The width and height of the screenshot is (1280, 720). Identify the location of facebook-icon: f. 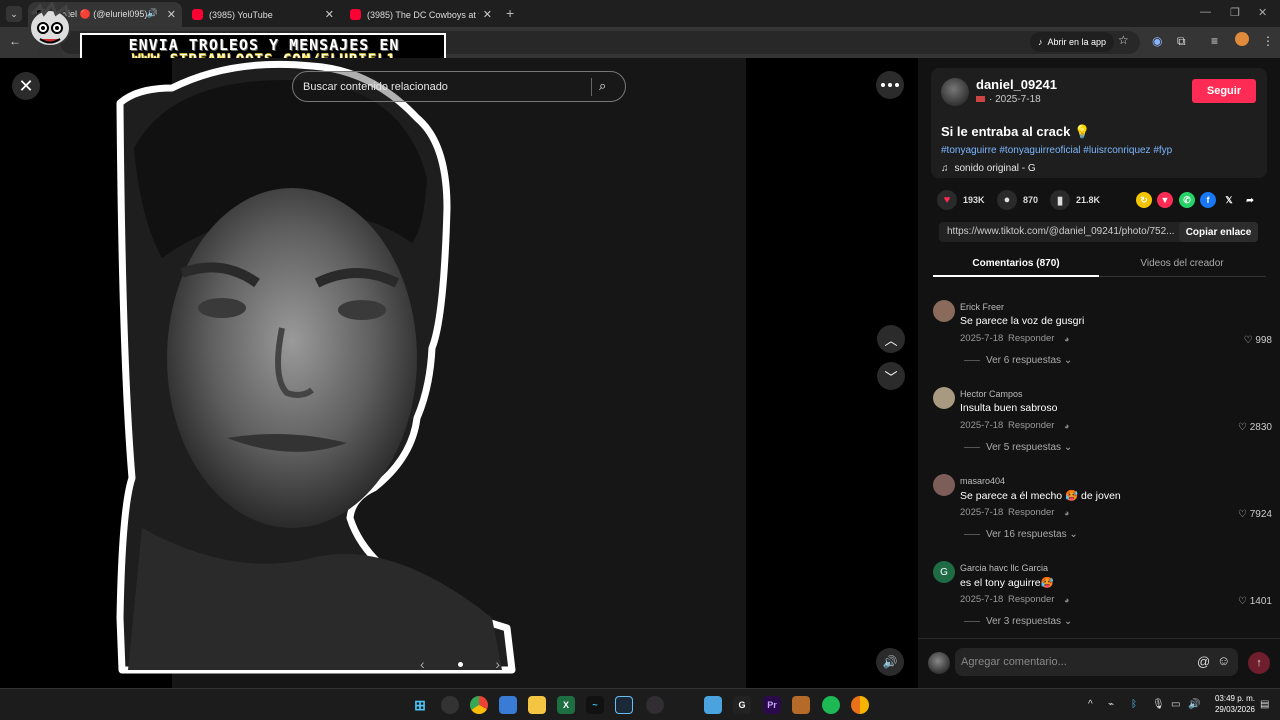
(1208, 200).